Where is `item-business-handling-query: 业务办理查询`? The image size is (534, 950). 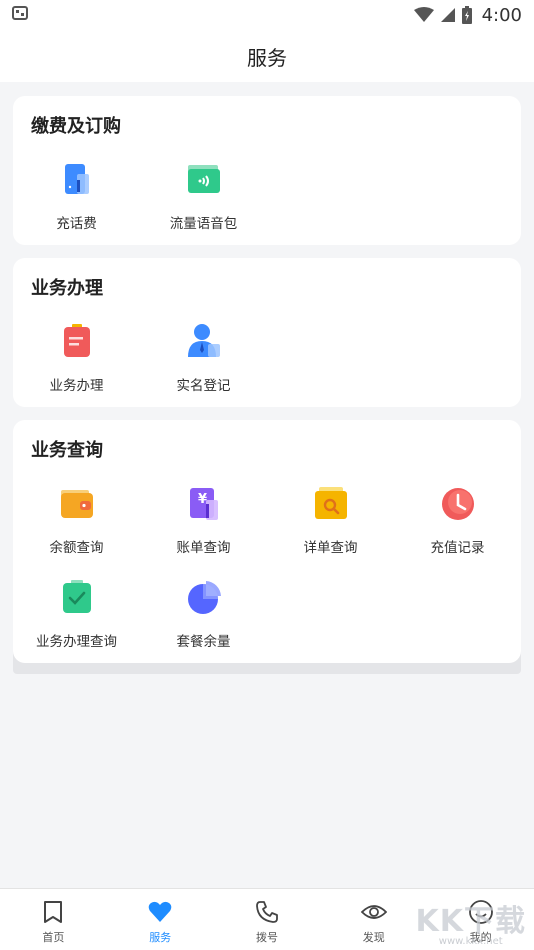 item-business-handling-query: 业务办理查询 is located at coordinates (76, 618).